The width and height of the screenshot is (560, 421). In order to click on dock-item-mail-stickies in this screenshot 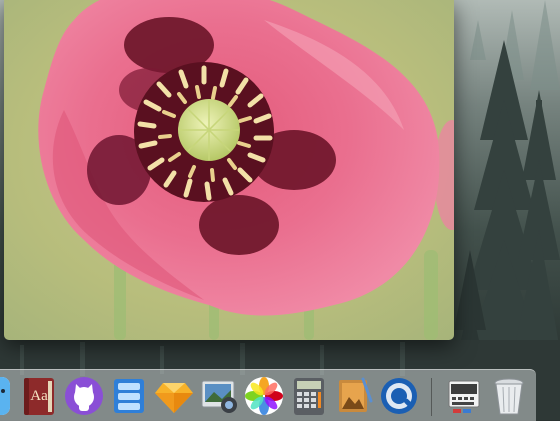, I will do `click(129, 396)`.